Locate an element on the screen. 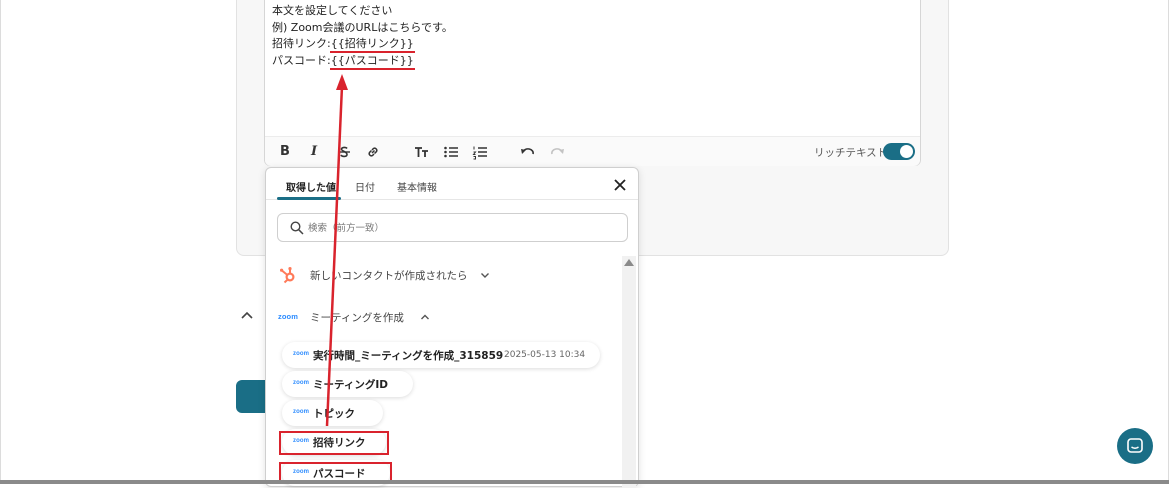 This screenshot has height=488, width=1169. section-label: ミーティングを作成 is located at coordinates (357, 318).